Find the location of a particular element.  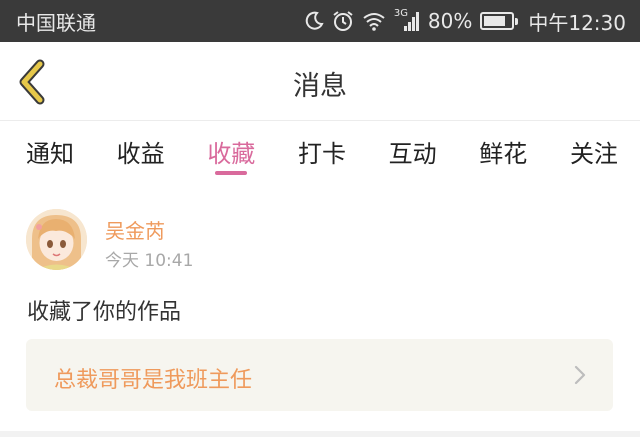

divider is located at coordinates (320, 434).